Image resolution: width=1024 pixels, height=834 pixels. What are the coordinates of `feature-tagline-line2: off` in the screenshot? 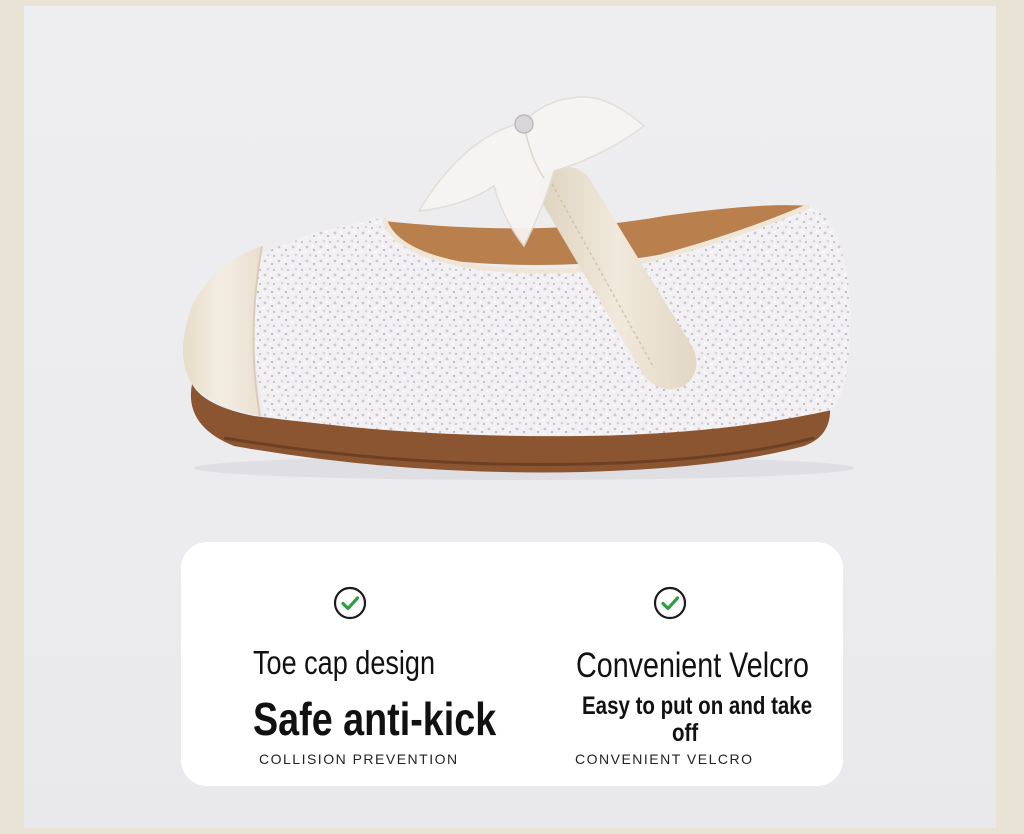 It's located at (685, 733).